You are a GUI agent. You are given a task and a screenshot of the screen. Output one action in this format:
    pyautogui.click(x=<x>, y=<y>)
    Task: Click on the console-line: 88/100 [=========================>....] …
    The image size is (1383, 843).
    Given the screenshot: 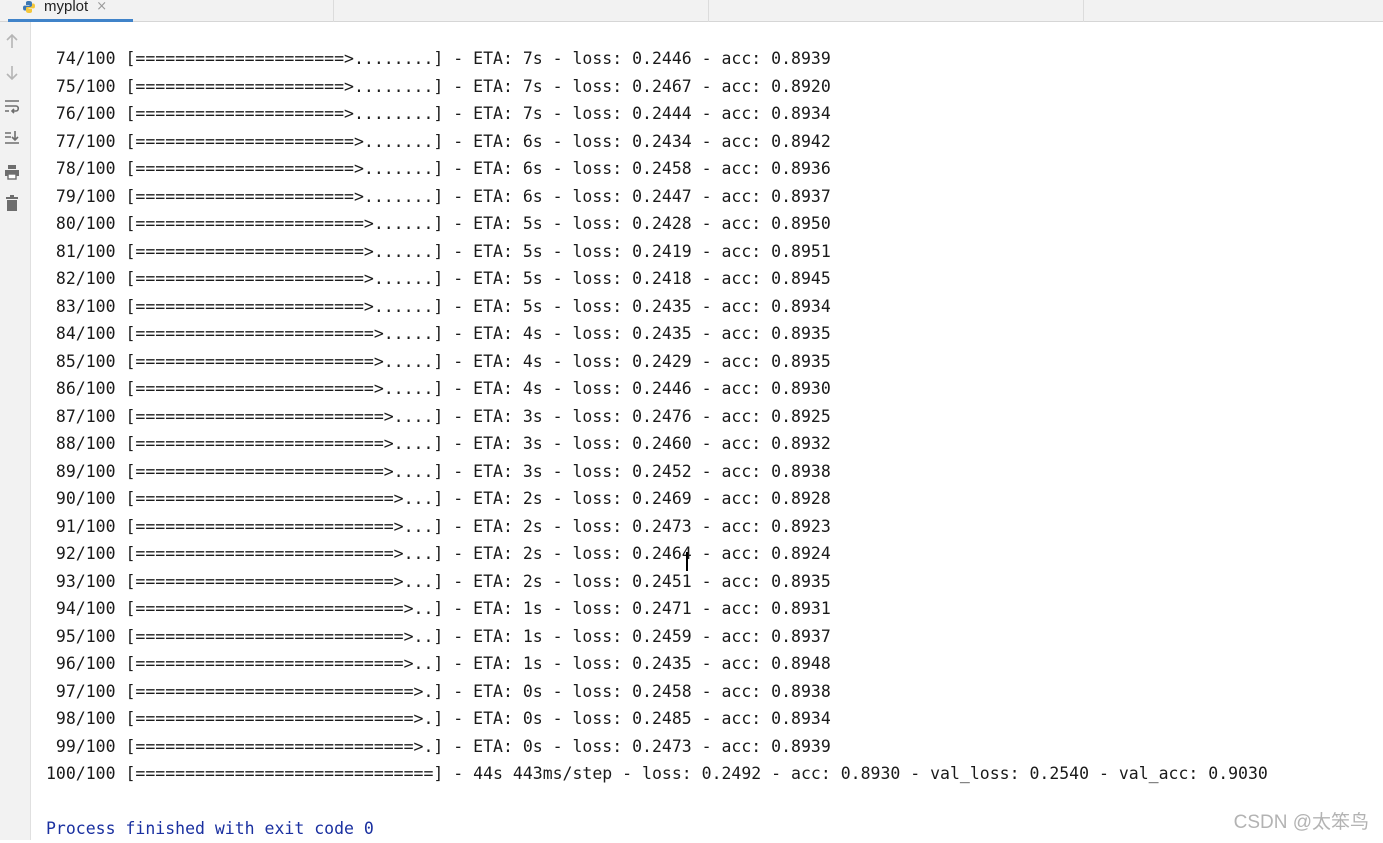 What is the action you would take?
    pyautogui.click(x=657, y=444)
    